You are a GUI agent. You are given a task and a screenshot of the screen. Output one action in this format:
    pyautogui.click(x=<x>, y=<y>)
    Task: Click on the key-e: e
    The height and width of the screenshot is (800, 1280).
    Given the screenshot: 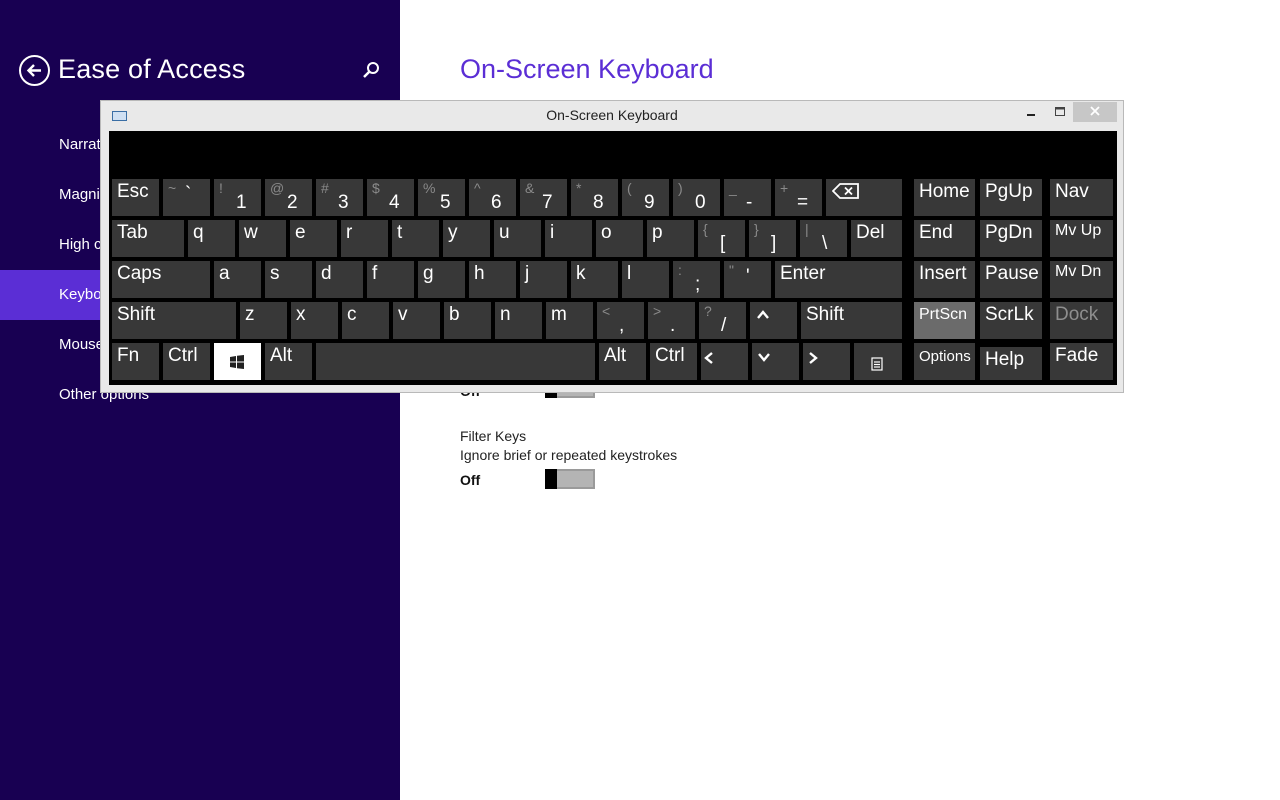 What is the action you would take?
    pyautogui.click(x=313, y=238)
    